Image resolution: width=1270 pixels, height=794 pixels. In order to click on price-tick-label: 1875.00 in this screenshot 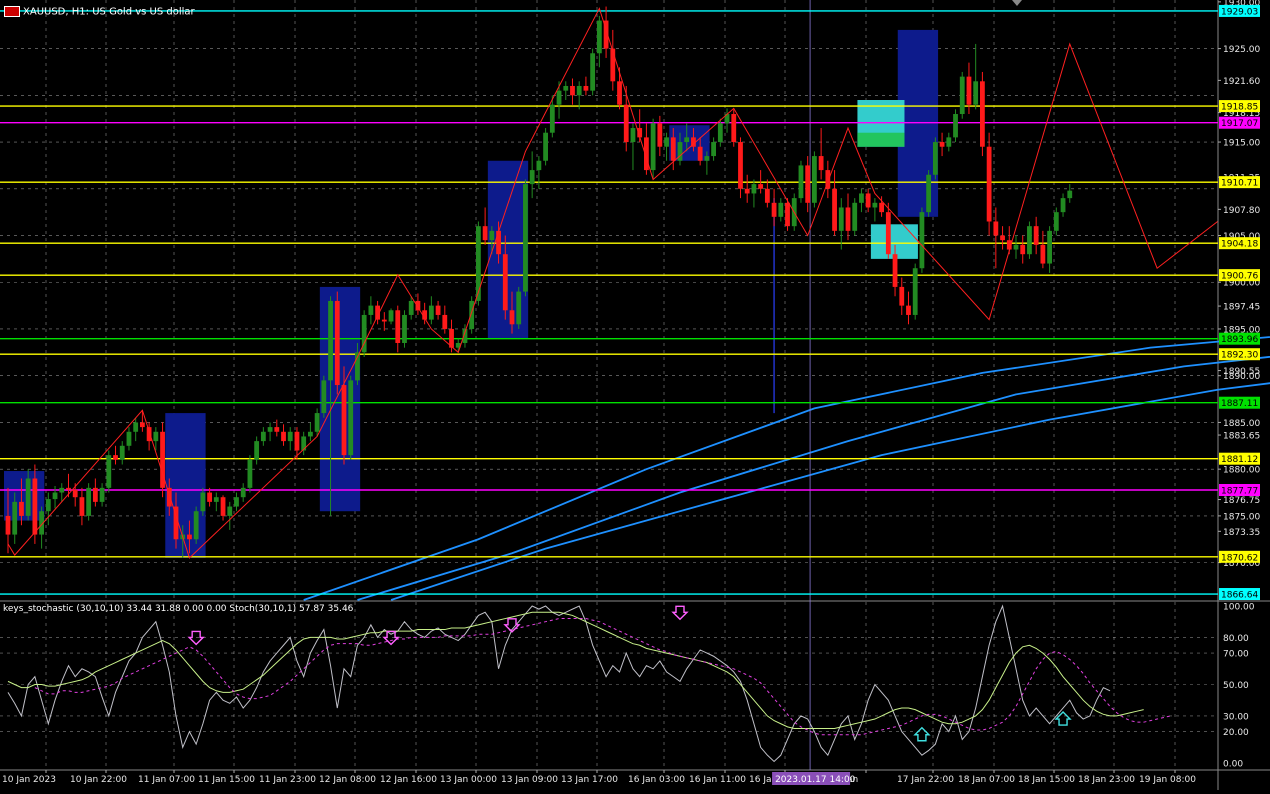, I will do `click(1241, 517)`.